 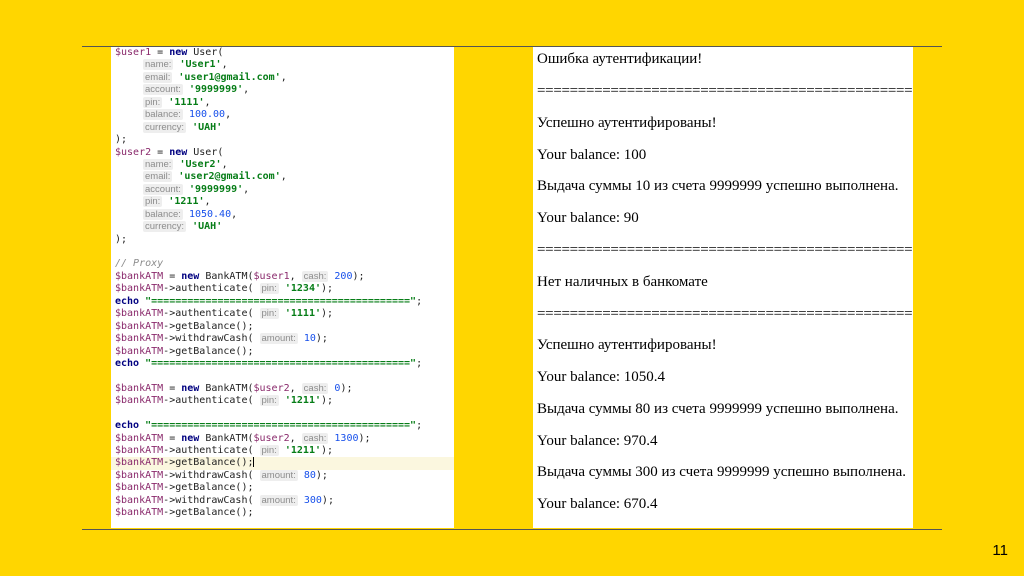 What do you see at coordinates (224, 500) in the screenshot?
I see `code-line-37: $bankATM->withdrawCash( amount: 300);` at bounding box center [224, 500].